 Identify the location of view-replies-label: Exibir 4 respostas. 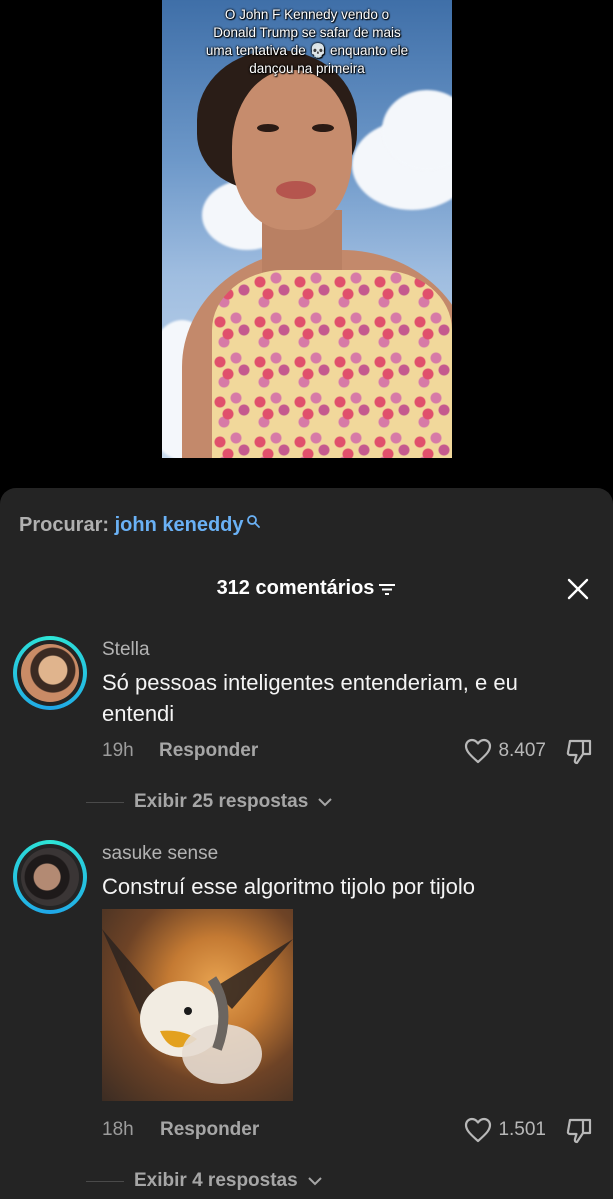
(216, 1180).